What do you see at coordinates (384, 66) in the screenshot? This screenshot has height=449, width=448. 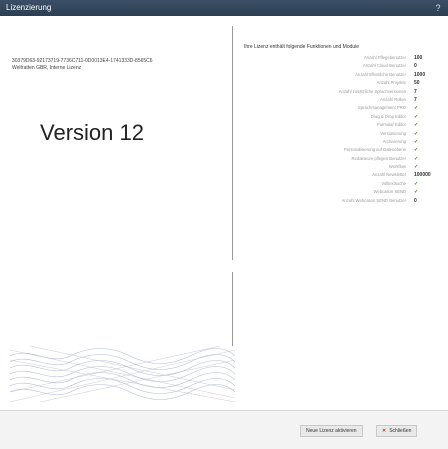 I see `feature-label: Anzahl Cloud-Benutzer` at bounding box center [384, 66].